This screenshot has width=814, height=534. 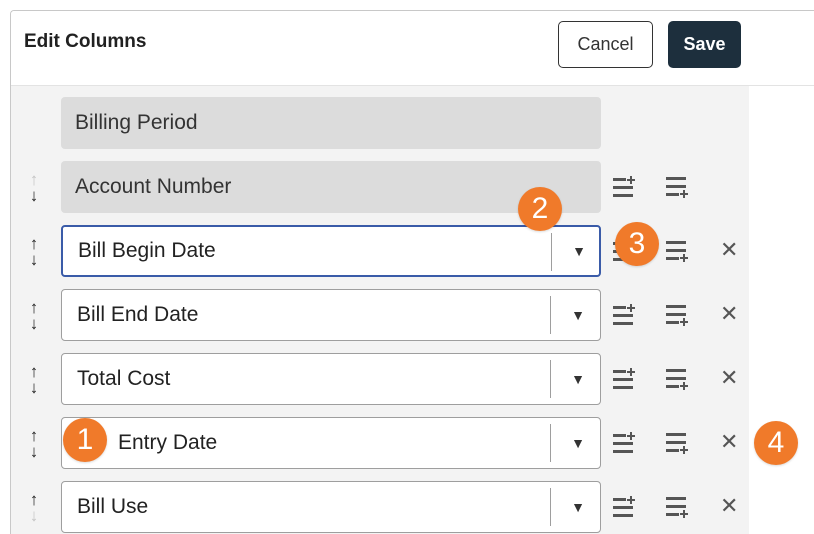 What do you see at coordinates (113, 506) in the screenshot?
I see `column-select-value: Bill Use` at bounding box center [113, 506].